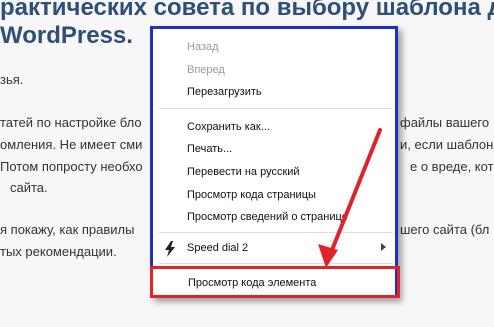  I want to click on article-text: Потом попросту необхо, so click(71, 166).